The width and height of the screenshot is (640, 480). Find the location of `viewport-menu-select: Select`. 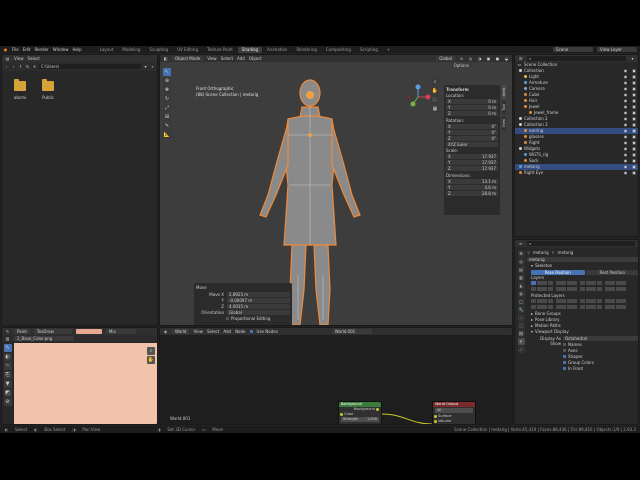

viewport-menu-select: Select is located at coordinates (227, 58).